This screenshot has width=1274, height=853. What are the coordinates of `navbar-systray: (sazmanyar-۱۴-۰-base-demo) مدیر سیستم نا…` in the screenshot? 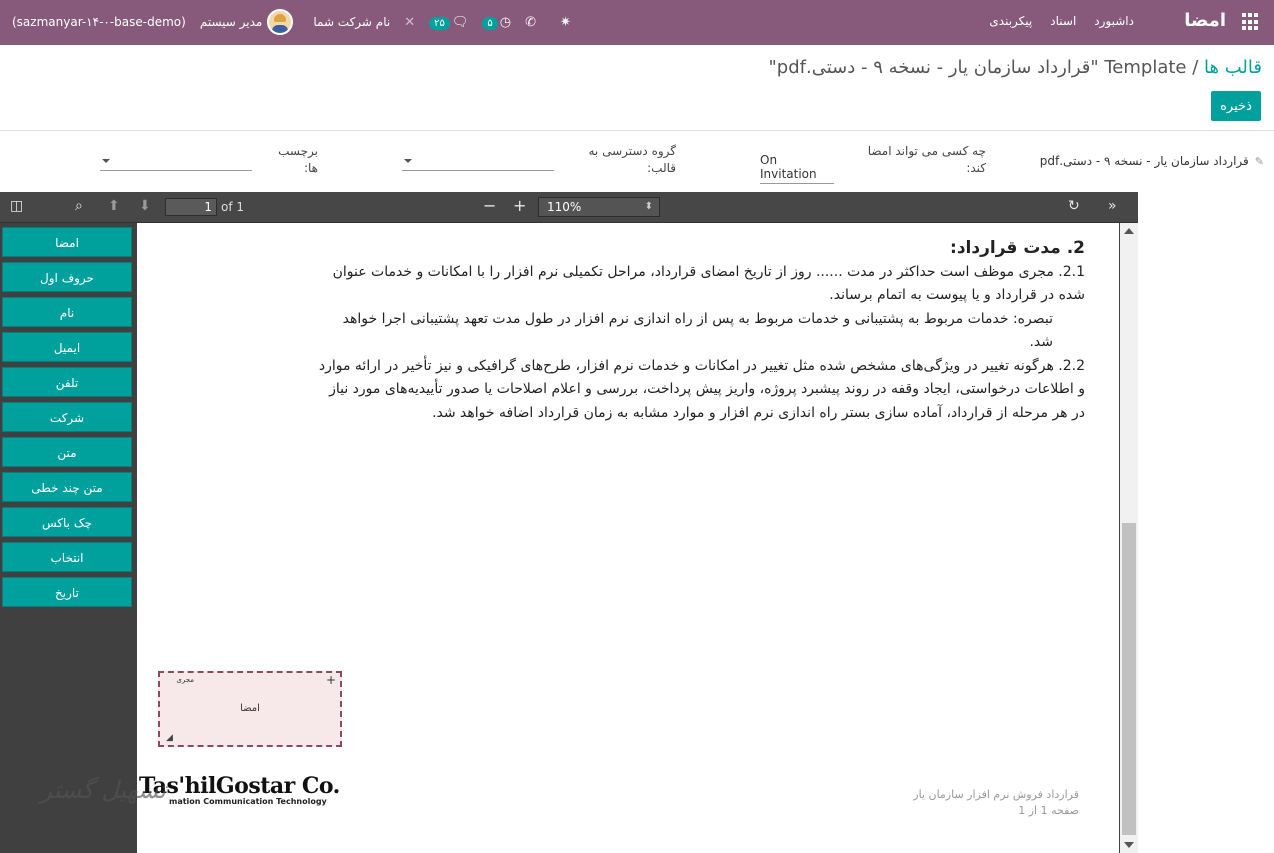 It's located at (291, 22).